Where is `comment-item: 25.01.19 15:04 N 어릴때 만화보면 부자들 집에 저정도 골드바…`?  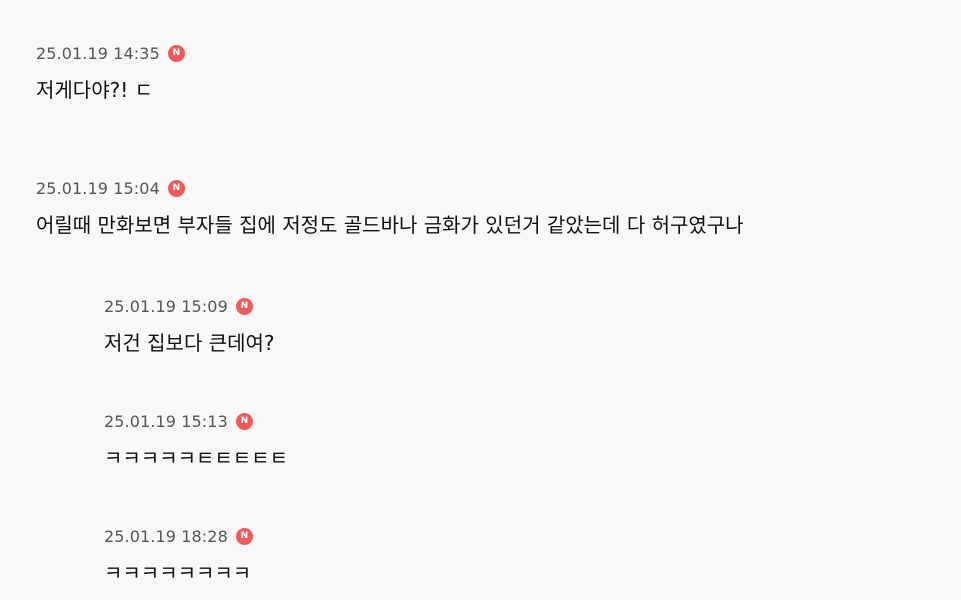 comment-item: 25.01.19 15:04 N 어릴때 만화보면 부자들 집에 저정도 골드바… is located at coordinates (390, 208).